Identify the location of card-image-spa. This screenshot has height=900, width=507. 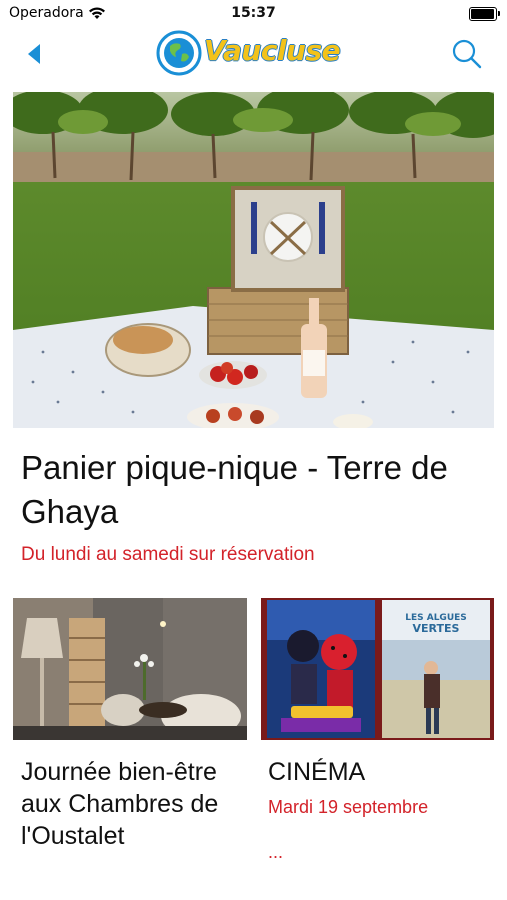
(130, 669).